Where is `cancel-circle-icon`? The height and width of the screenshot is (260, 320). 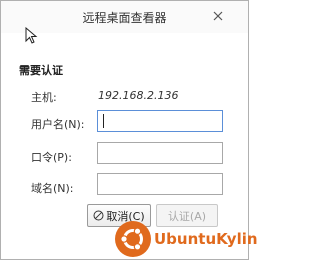 cancel-circle-icon is located at coordinates (98, 215).